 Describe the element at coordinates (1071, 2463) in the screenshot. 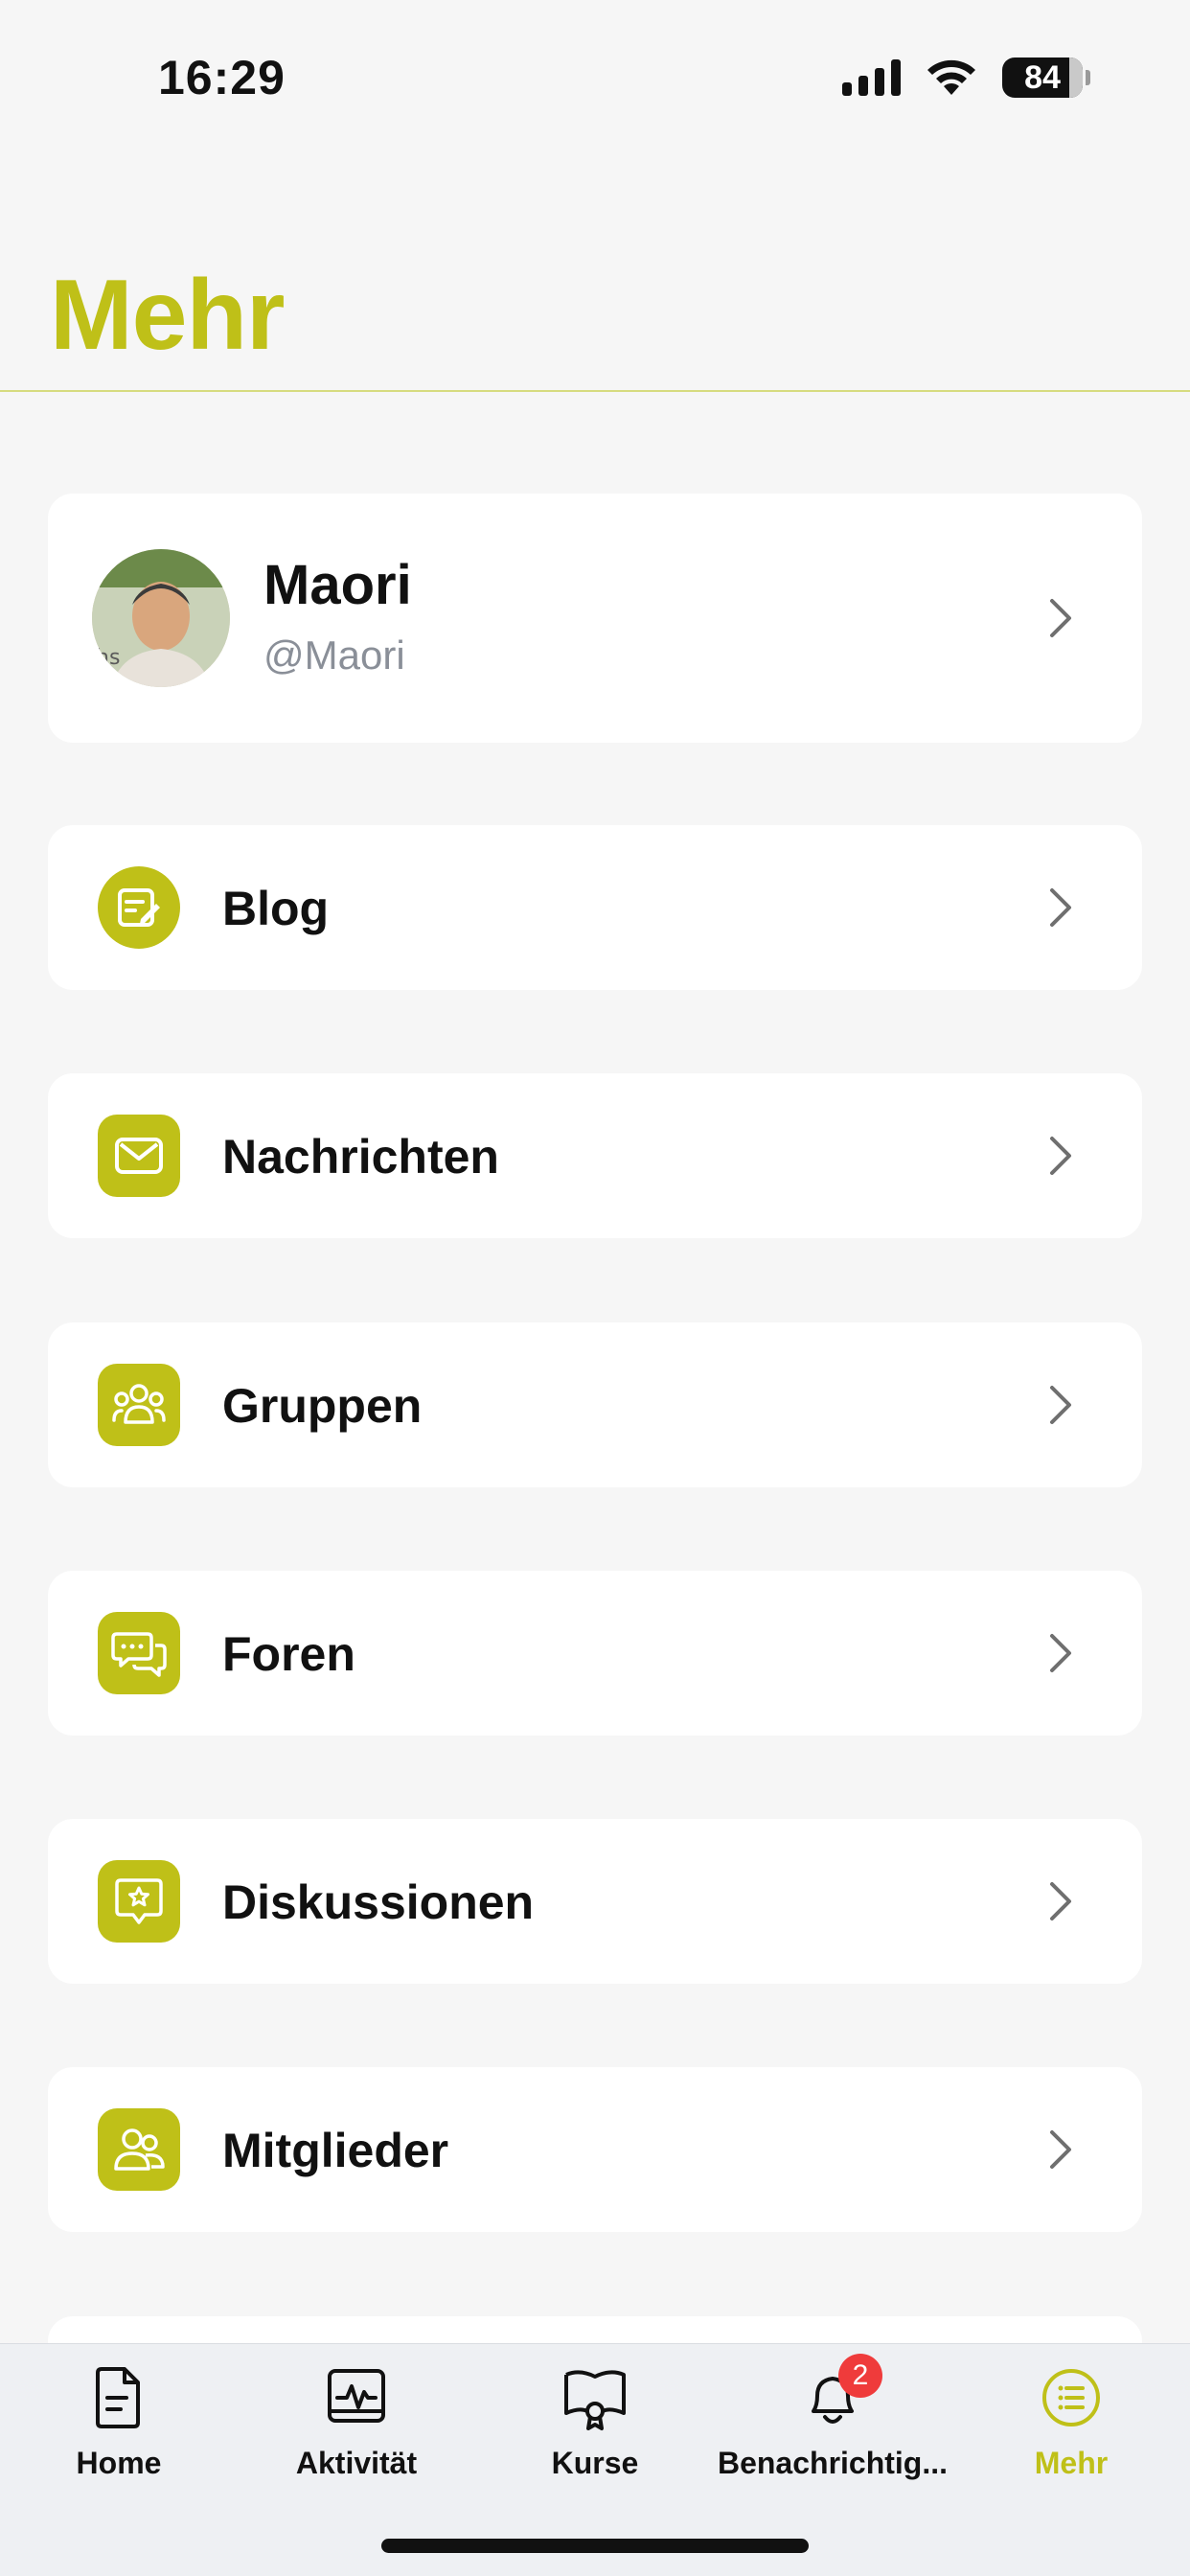

I see `tab-label-mehr: Mehr` at that location.